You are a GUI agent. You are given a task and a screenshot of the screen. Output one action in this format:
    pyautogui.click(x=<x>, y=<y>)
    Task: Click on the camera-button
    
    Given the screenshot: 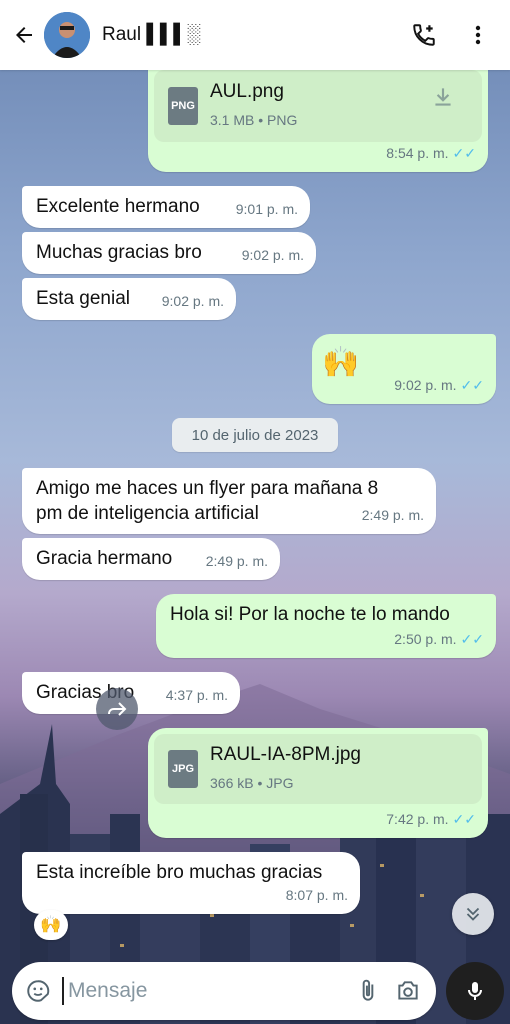 What is the action you would take?
    pyautogui.click(x=408, y=991)
    